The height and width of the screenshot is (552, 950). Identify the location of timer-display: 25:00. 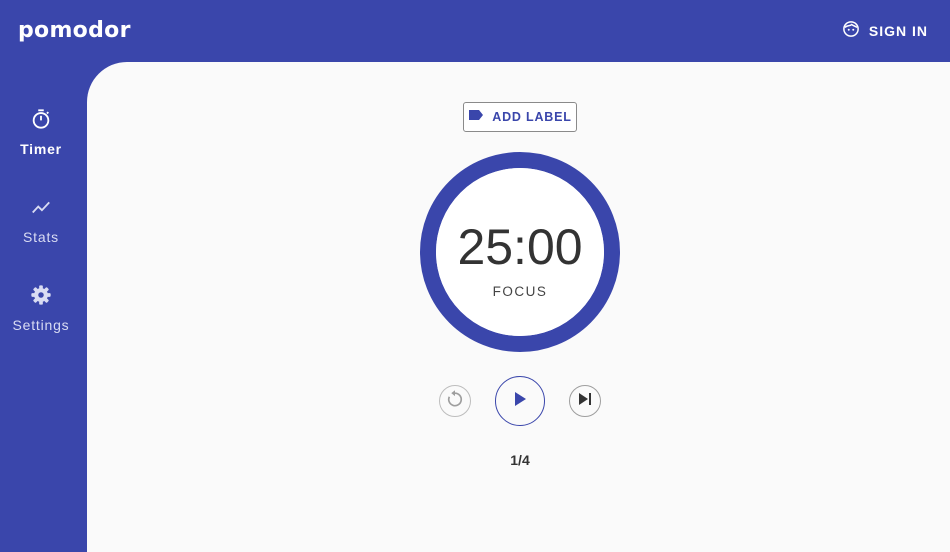
(520, 247).